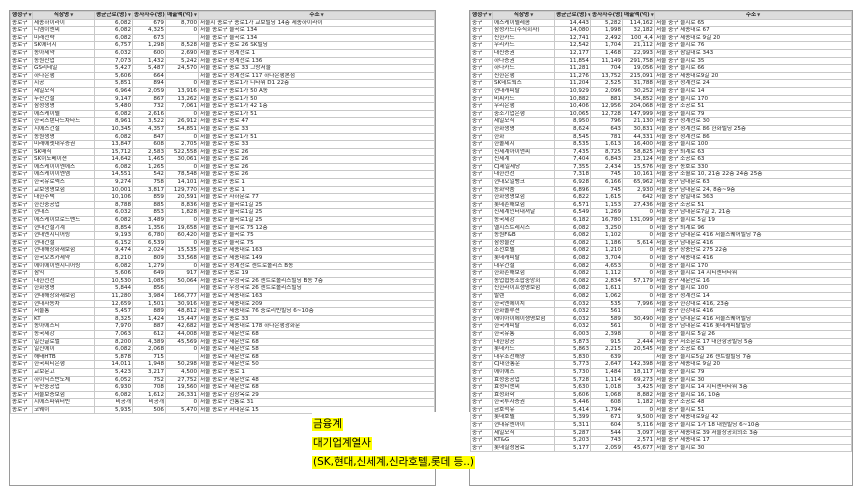 This screenshot has height=488, width=866. Describe the element at coordinates (638, 380) in the screenshot. I see `table-cell: 69,273` at that location.